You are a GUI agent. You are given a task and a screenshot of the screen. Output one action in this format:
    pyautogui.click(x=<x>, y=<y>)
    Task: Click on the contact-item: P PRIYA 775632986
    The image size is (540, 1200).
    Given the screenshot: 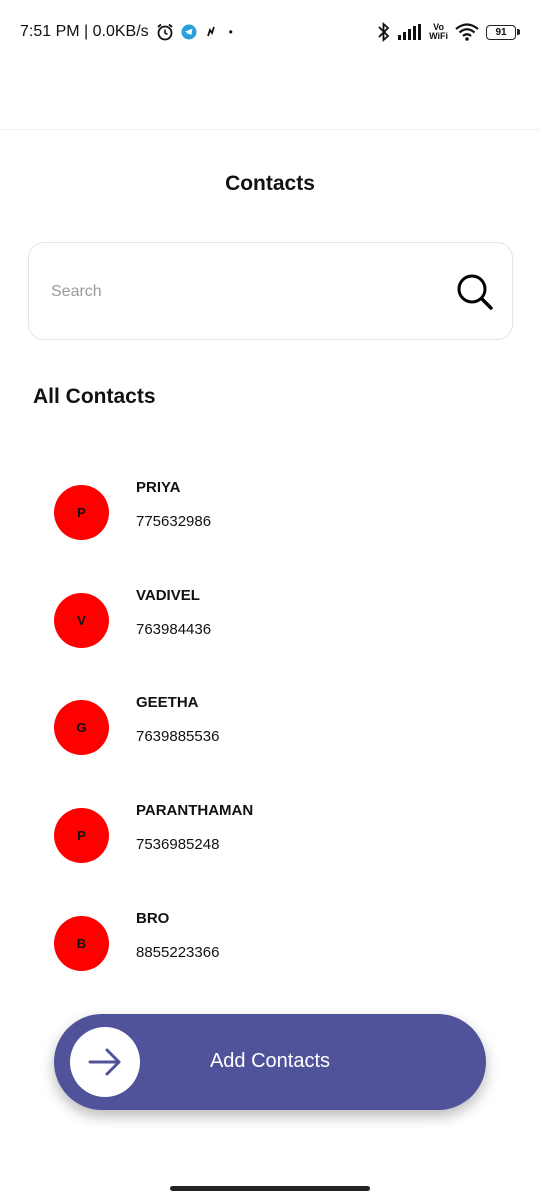 What is the action you would take?
    pyautogui.click(x=274, y=512)
    